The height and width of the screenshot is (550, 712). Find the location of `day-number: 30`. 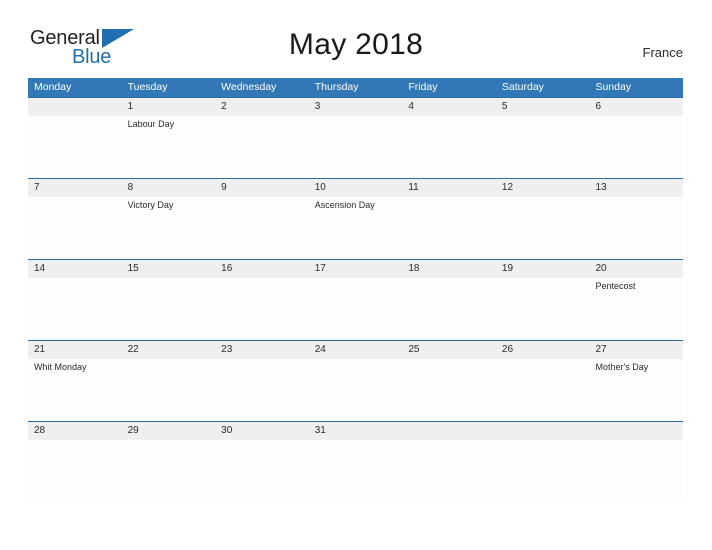

day-number: 30 is located at coordinates (262, 431).